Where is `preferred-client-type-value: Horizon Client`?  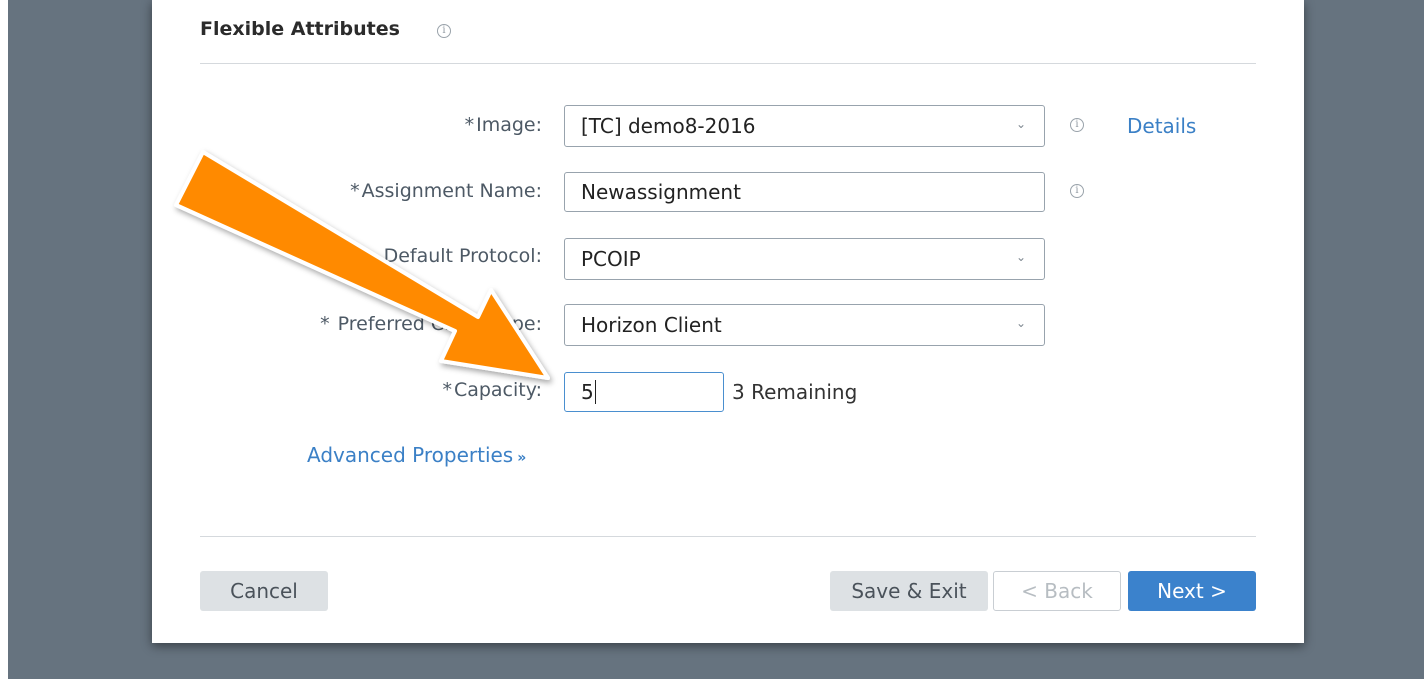
preferred-client-type-value: Horizon Client is located at coordinates (651, 325).